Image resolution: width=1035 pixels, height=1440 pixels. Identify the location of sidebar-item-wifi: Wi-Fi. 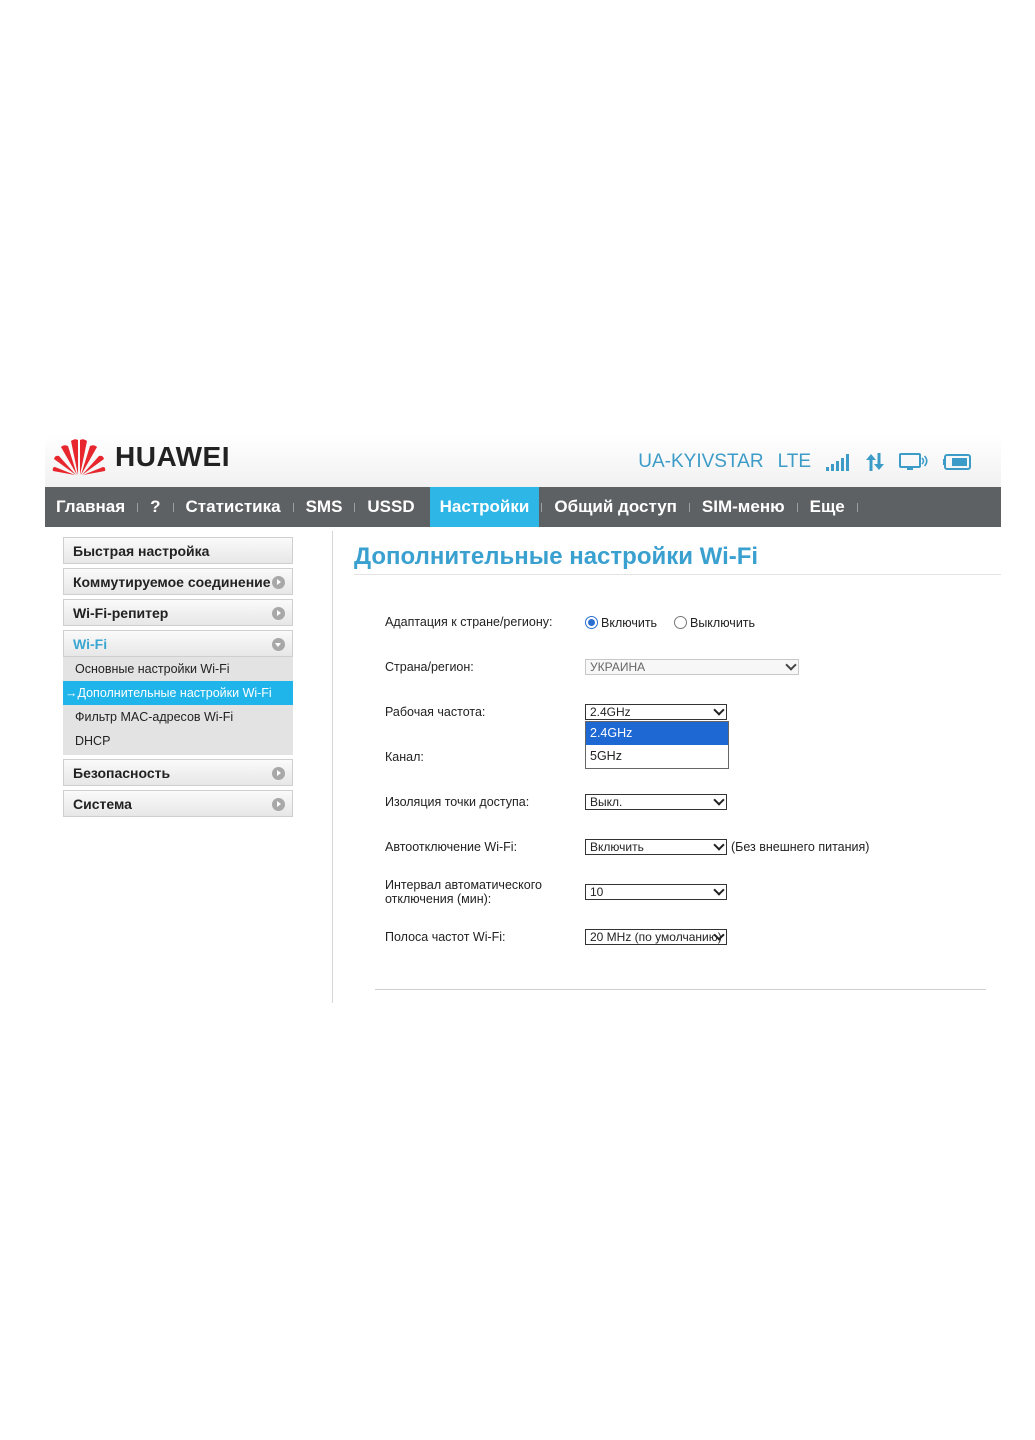
(178, 643).